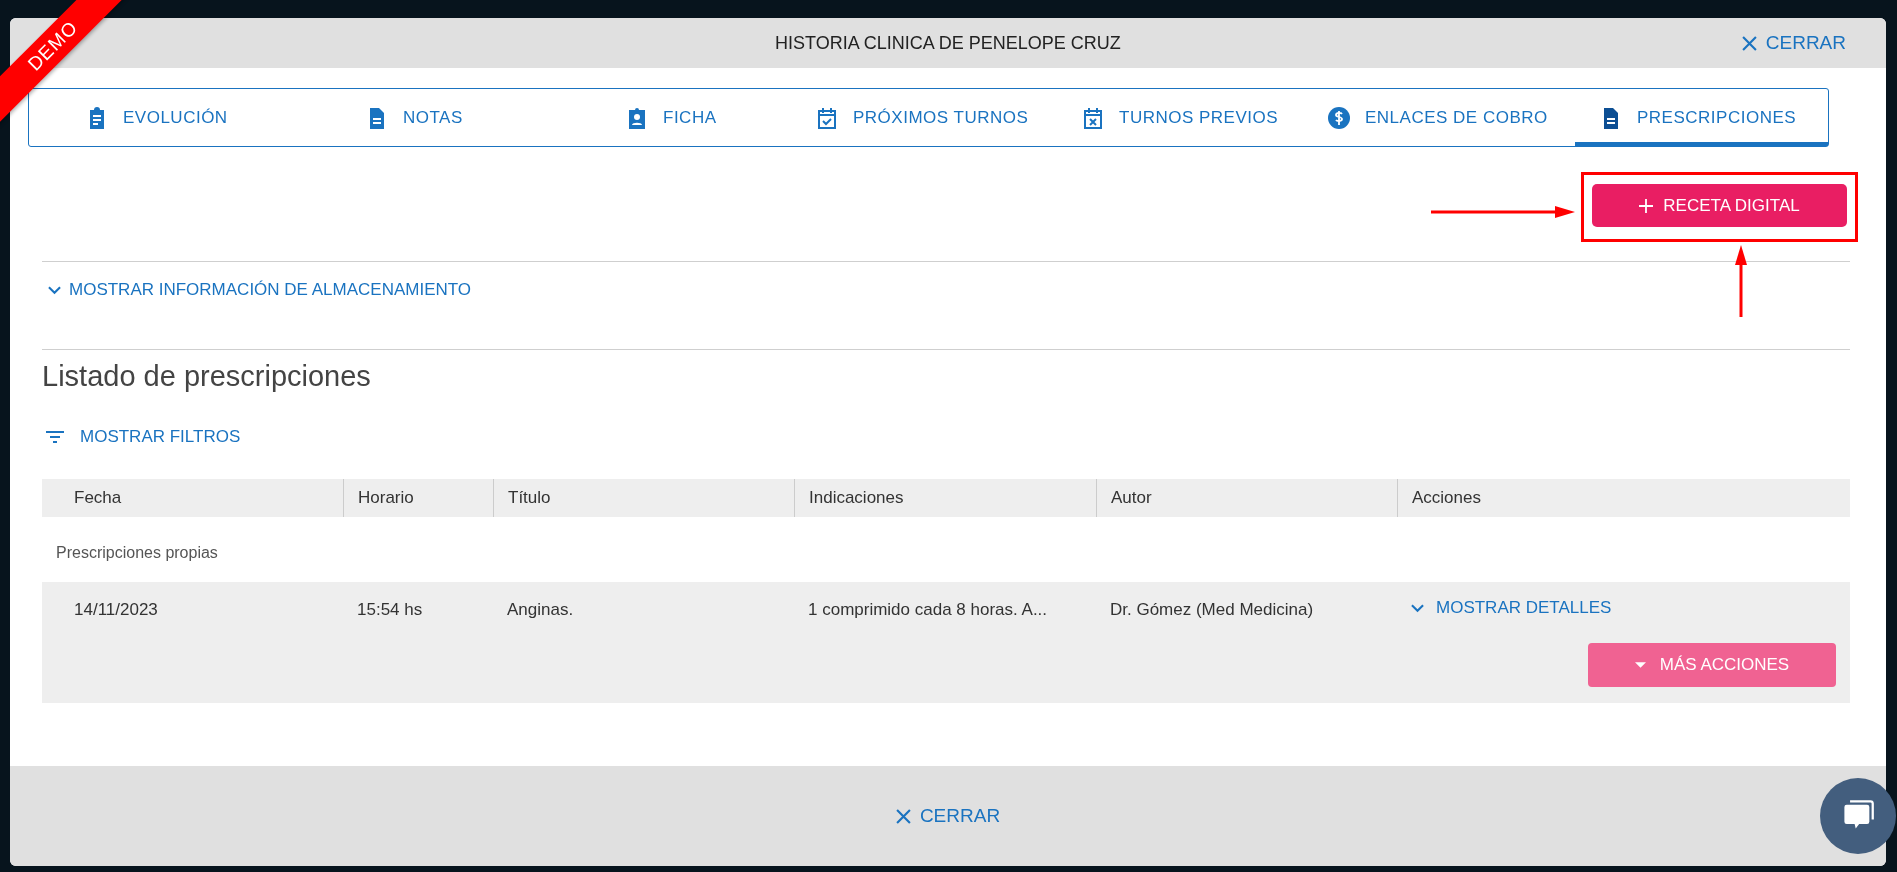  I want to click on tab: PRESCRIPCIONES, so click(1701, 117).